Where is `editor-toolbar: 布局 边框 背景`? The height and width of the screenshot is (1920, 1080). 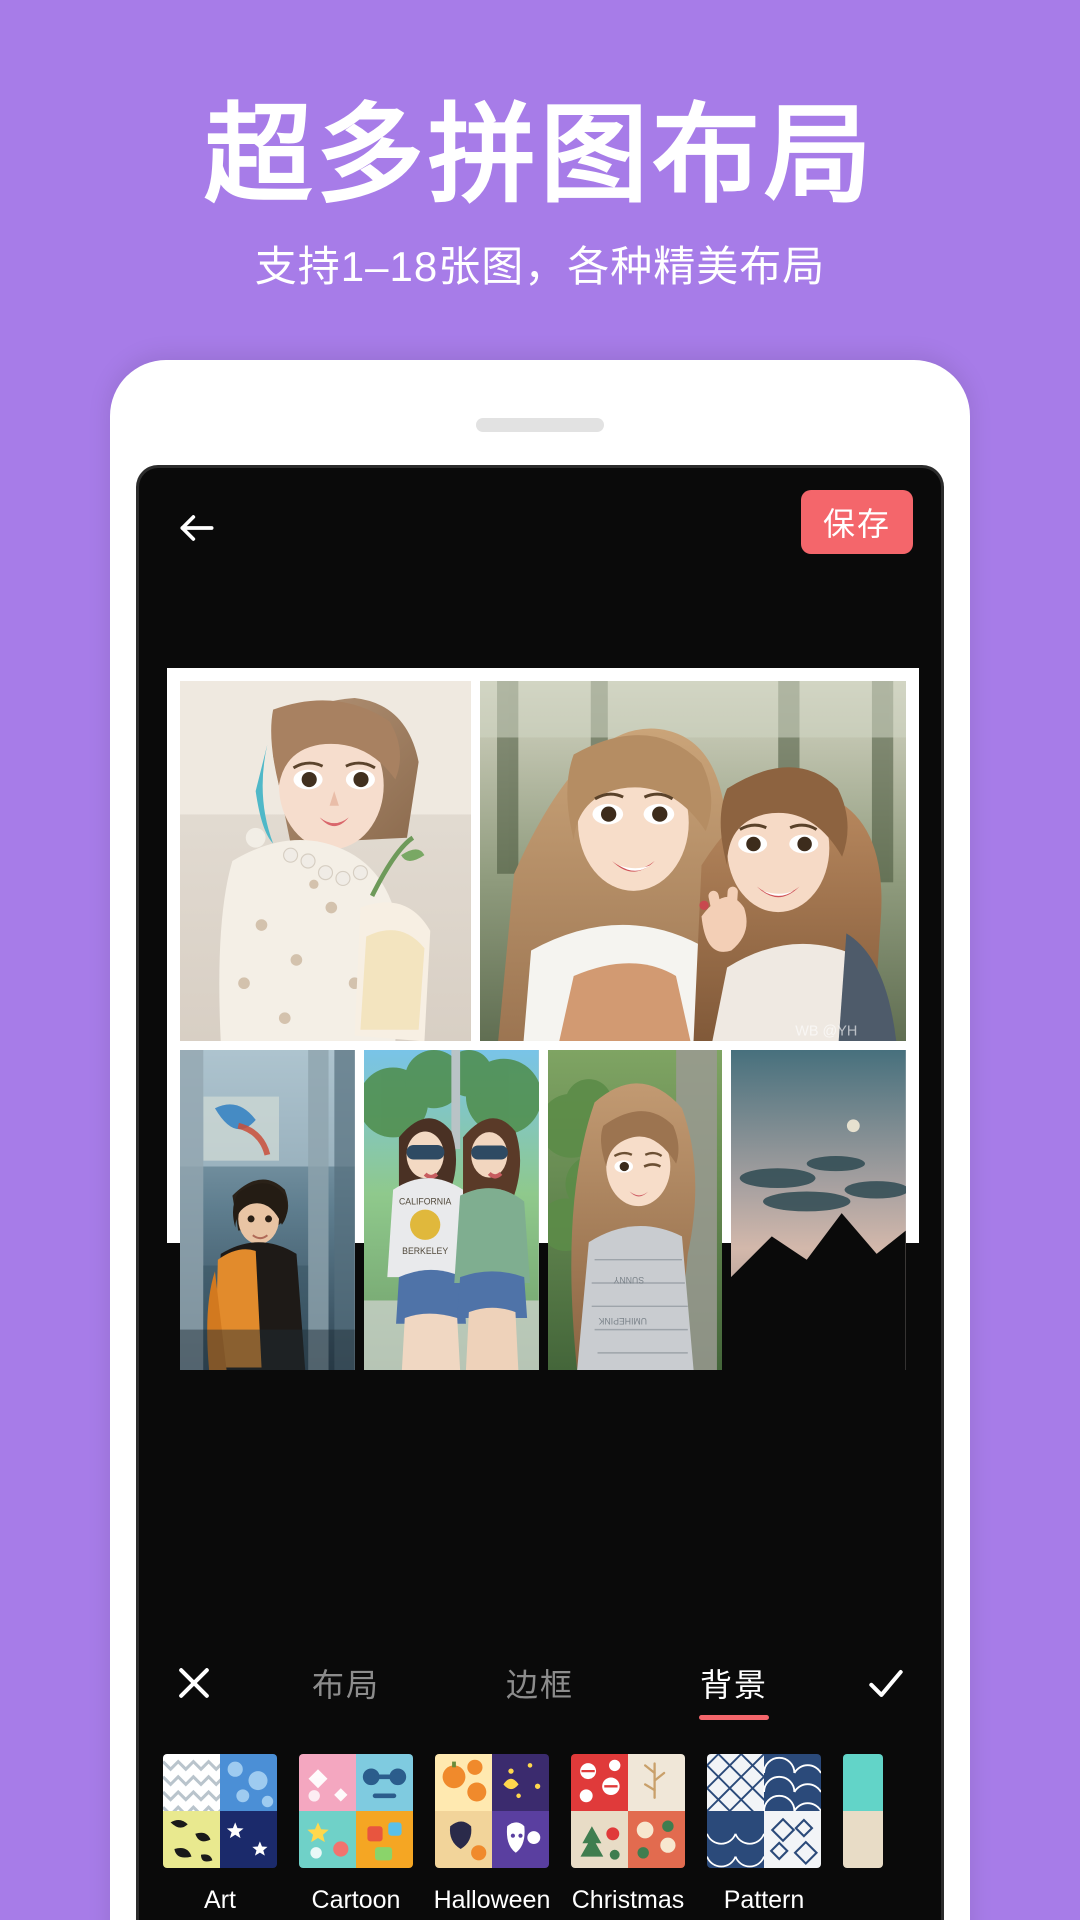
editor-toolbar: 布局 边框 背景 is located at coordinates (540, 1683).